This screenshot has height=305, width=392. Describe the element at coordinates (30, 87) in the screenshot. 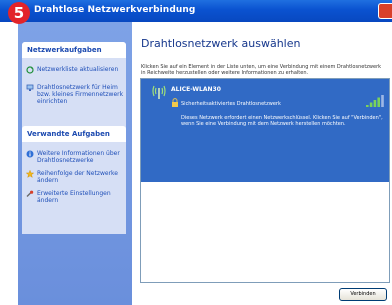

I see `network-setup-icon` at that location.